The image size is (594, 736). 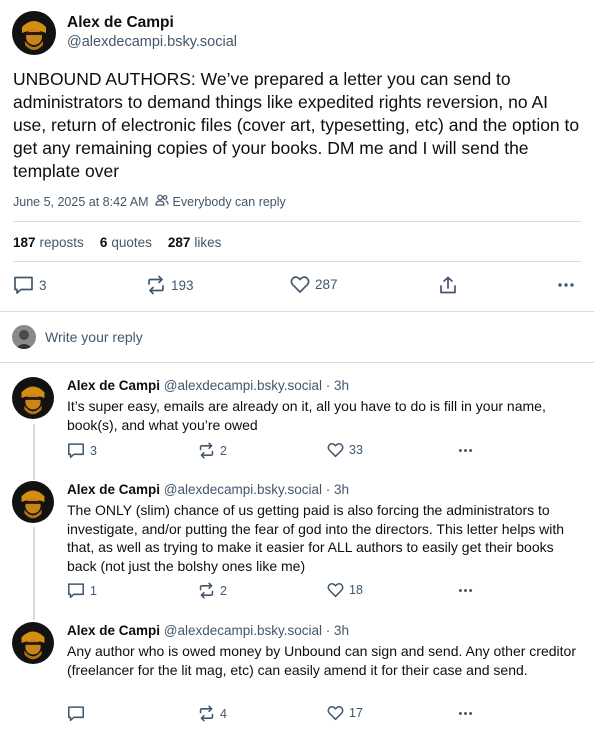 I want to click on reposts-count: 187, so click(x=24, y=242).